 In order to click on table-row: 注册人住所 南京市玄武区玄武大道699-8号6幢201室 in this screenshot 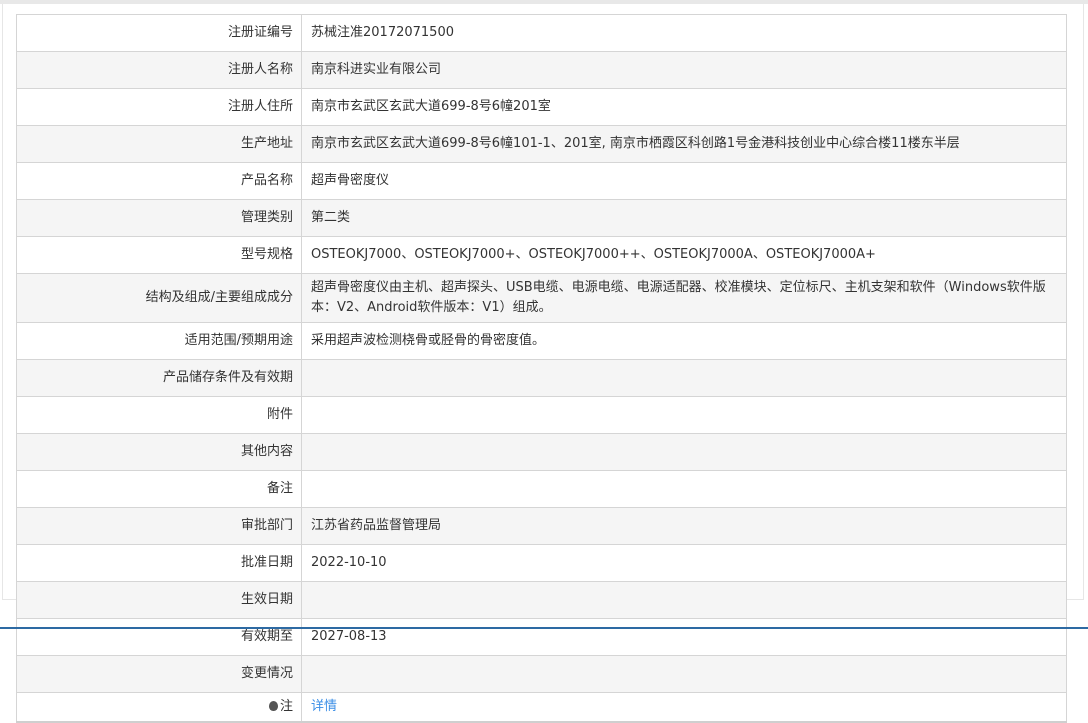, I will do `click(541, 107)`.